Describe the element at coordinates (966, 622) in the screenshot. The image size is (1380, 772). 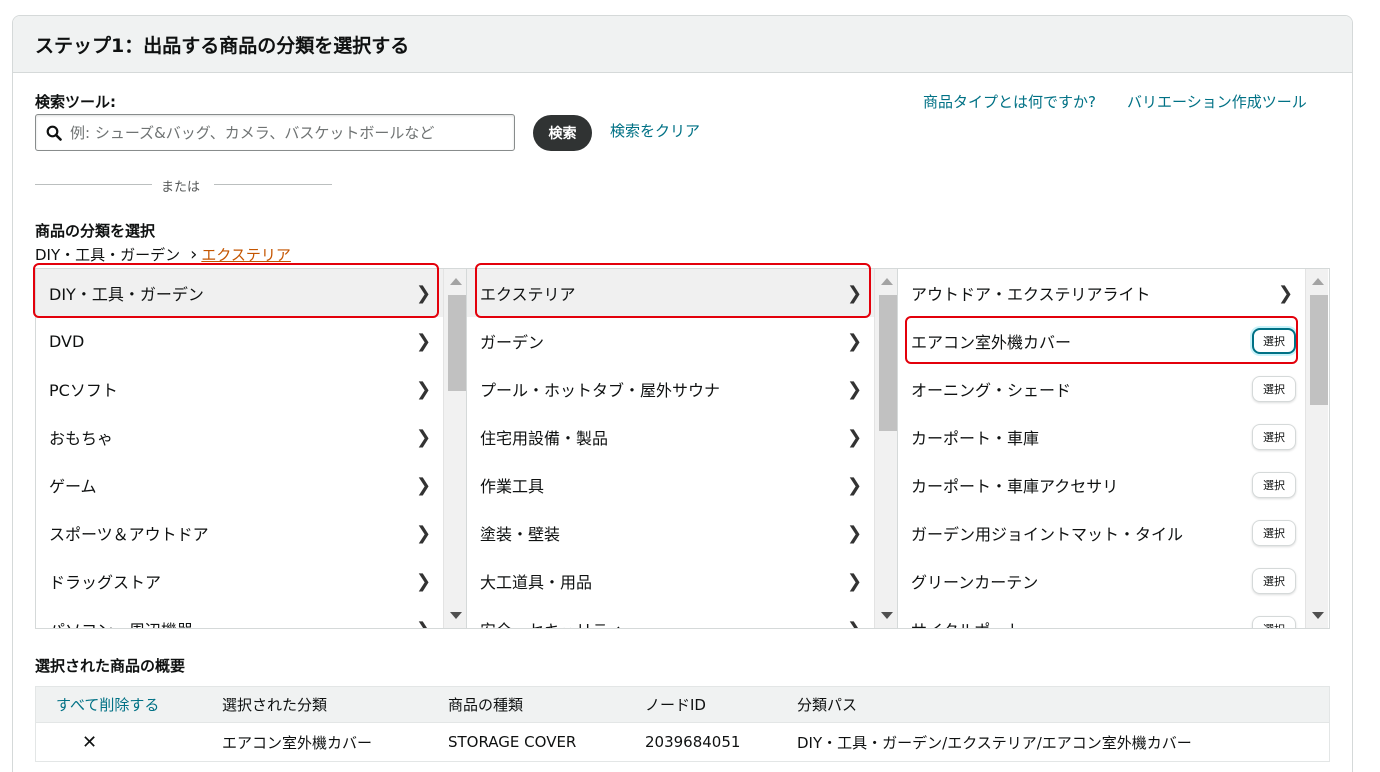
I see `col3-item-label: サイクルポート` at that location.